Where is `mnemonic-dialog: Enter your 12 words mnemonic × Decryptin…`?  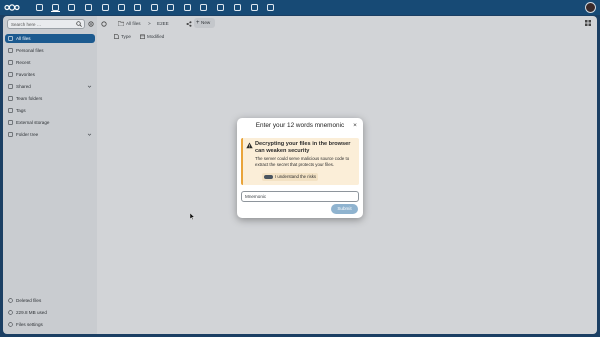 mnemonic-dialog: Enter your 12 words mnemonic × Decryptin… is located at coordinates (300, 168).